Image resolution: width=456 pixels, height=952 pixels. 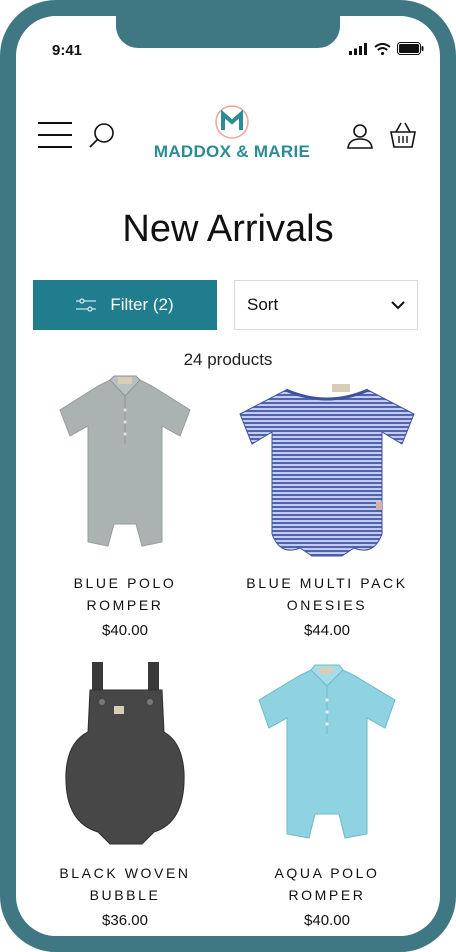 What do you see at coordinates (125, 594) in the screenshot?
I see `product-name: BLUE POLO ROMPER` at bounding box center [125, 594].